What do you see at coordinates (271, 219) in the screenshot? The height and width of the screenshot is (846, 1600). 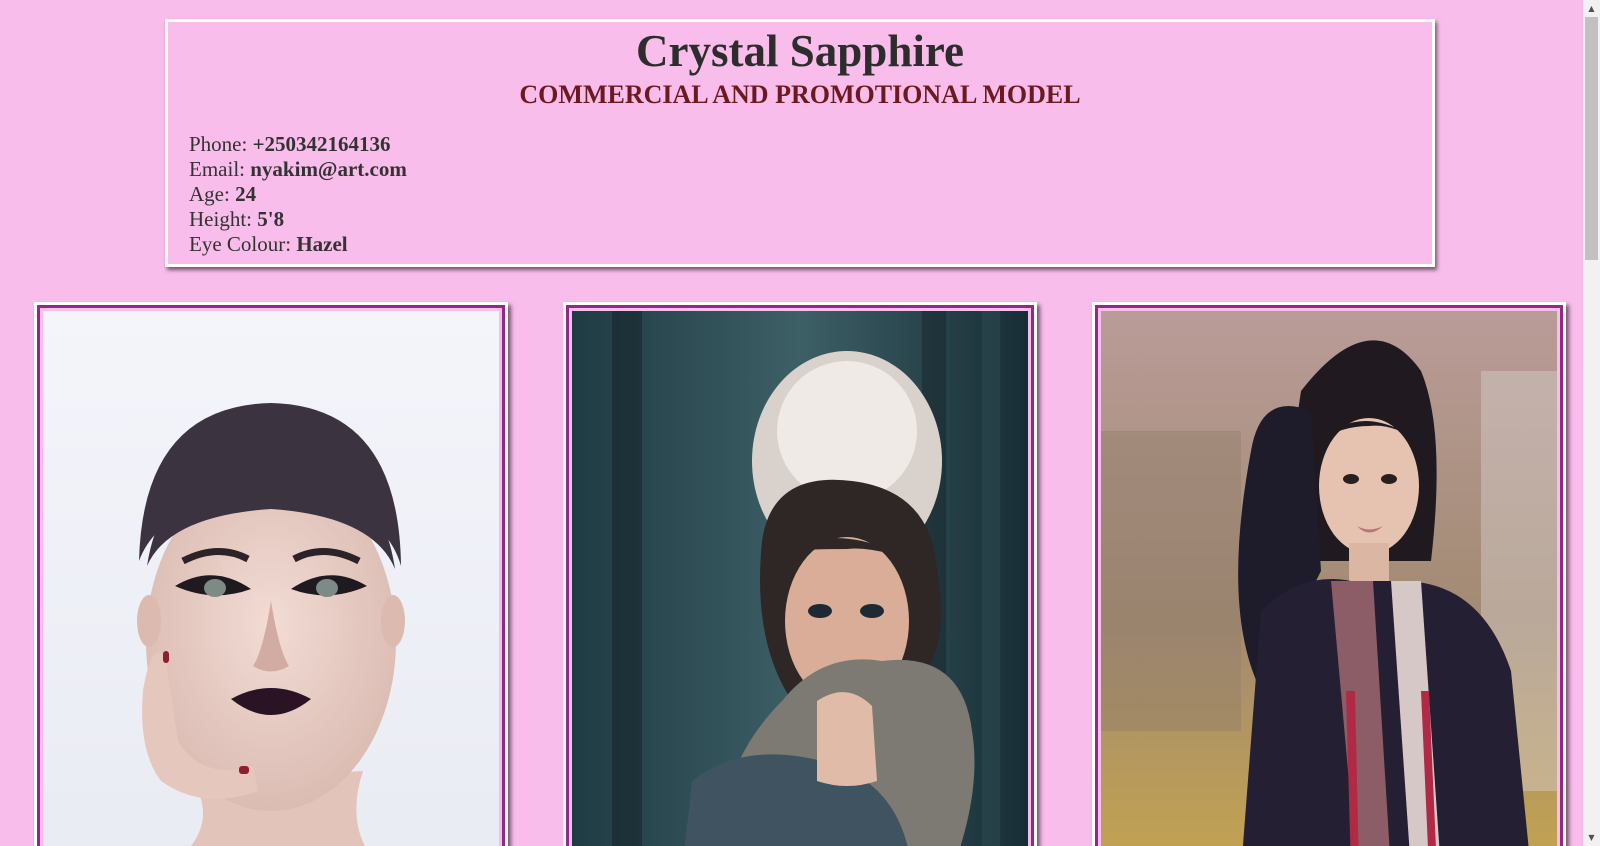 I see `height-value: 5'8` at bounding box center [271, 219].